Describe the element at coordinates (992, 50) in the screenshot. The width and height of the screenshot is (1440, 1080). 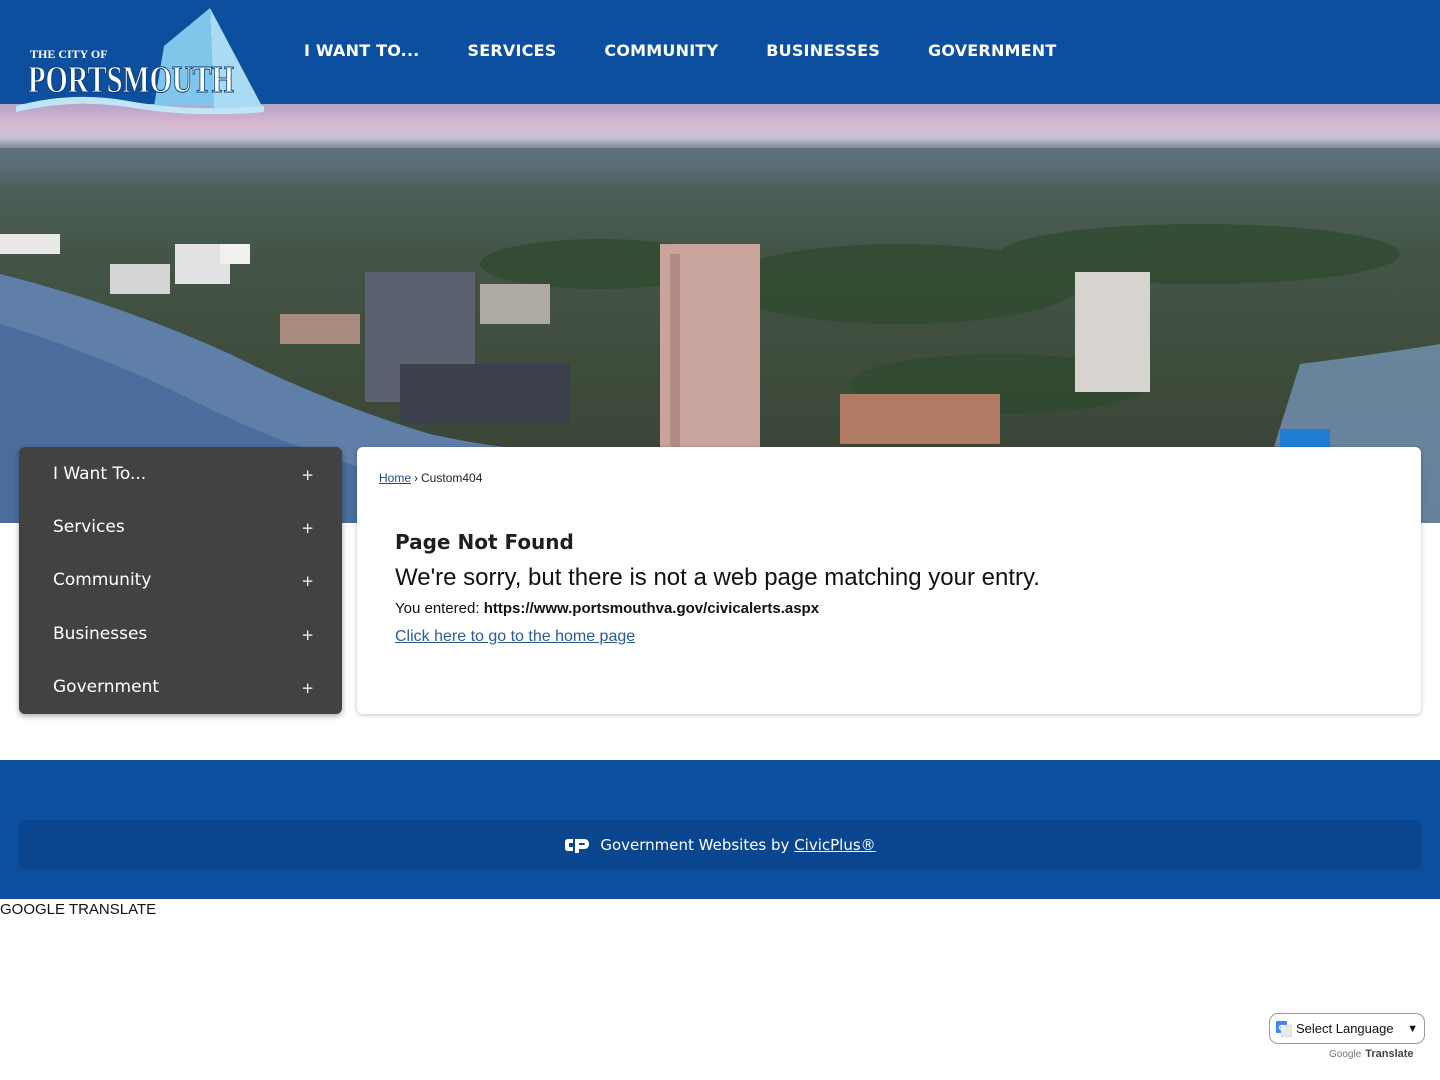
I see `nav-government: GOVERNMENT` at that location.